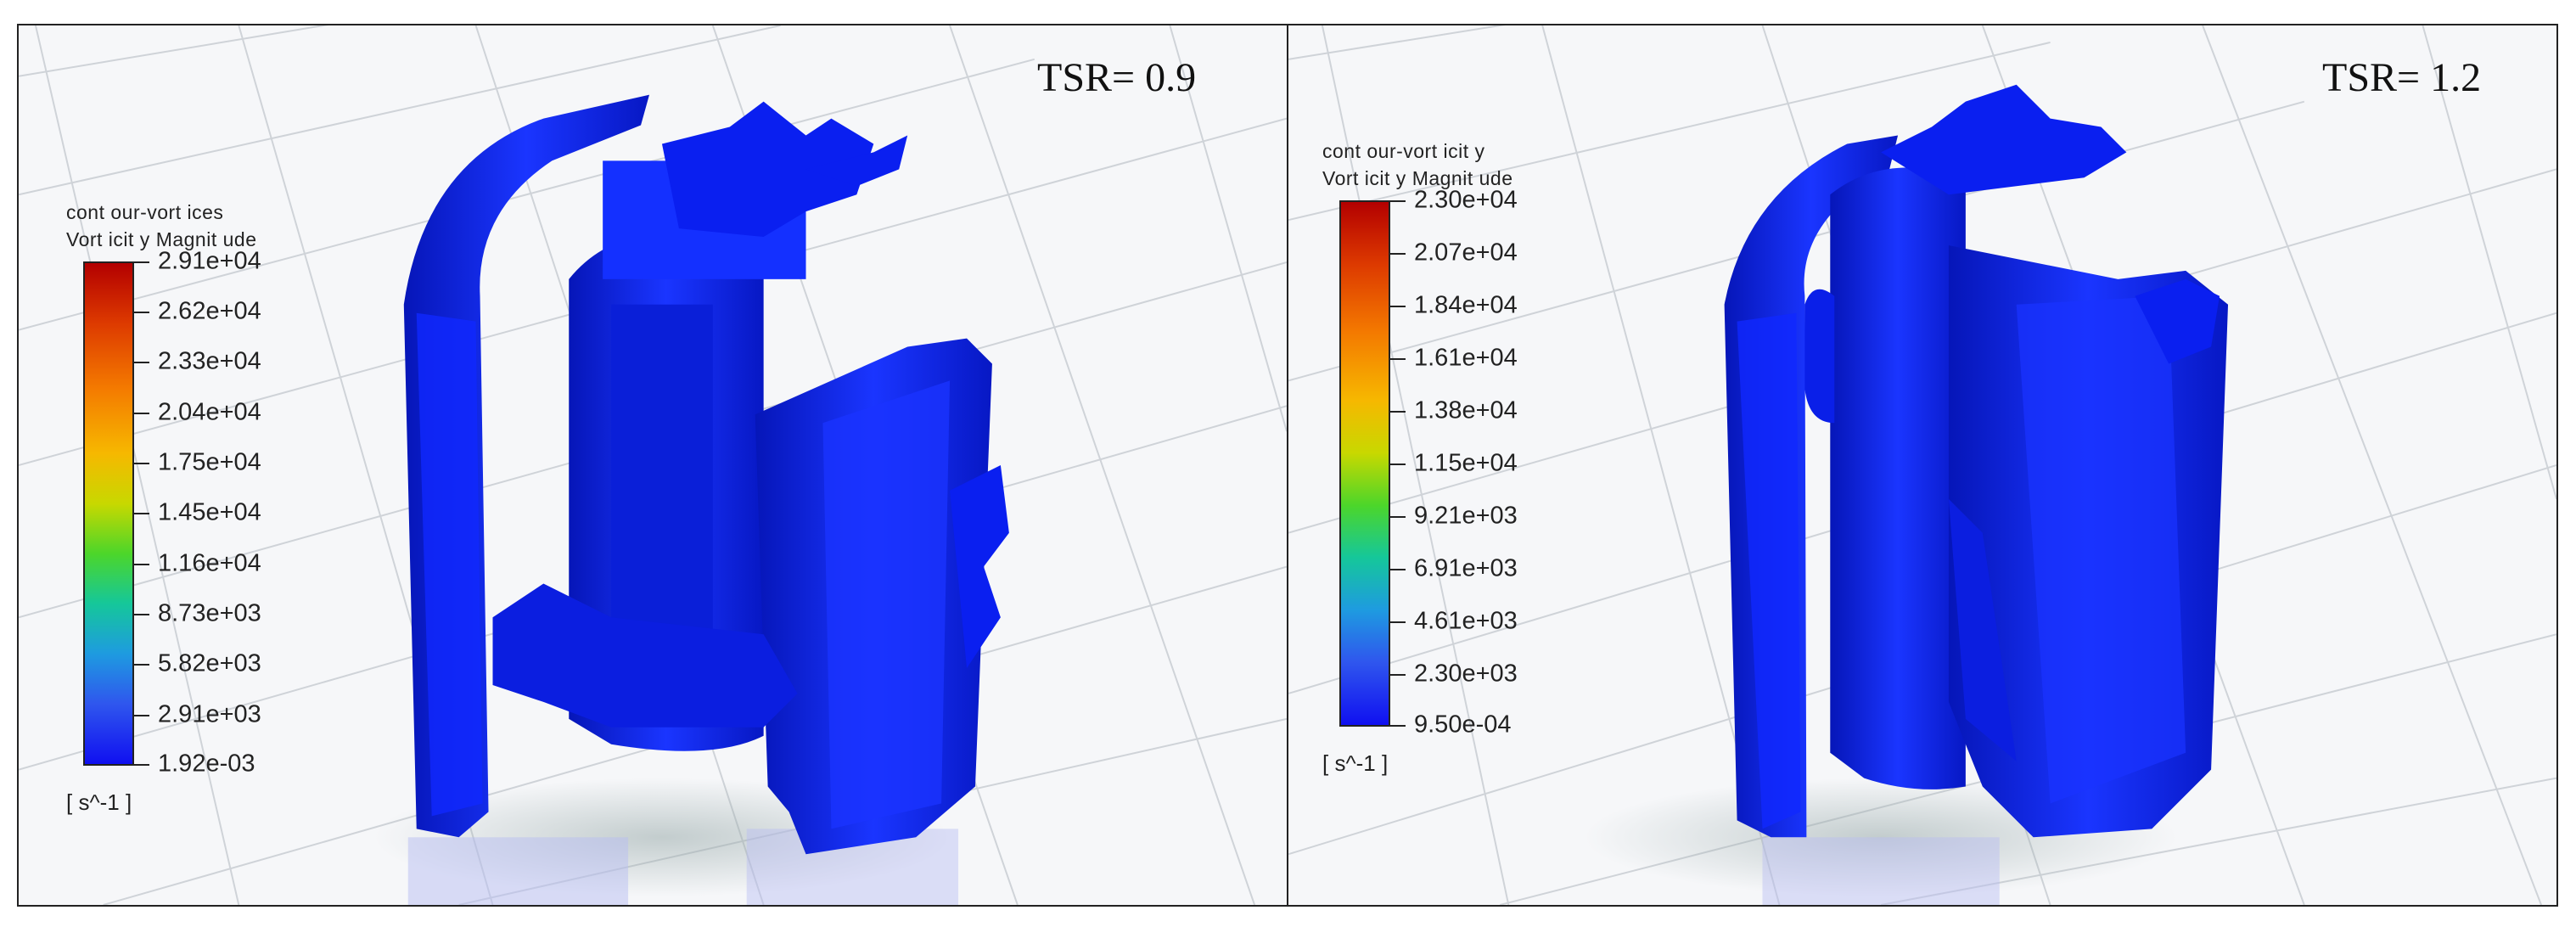 The width and height of the screenshot is (2576, 927). Describe the element at coordinates (1403, 151) in the screenshot. I see `legend-title-line1: cont our-vort icit y` at that location.